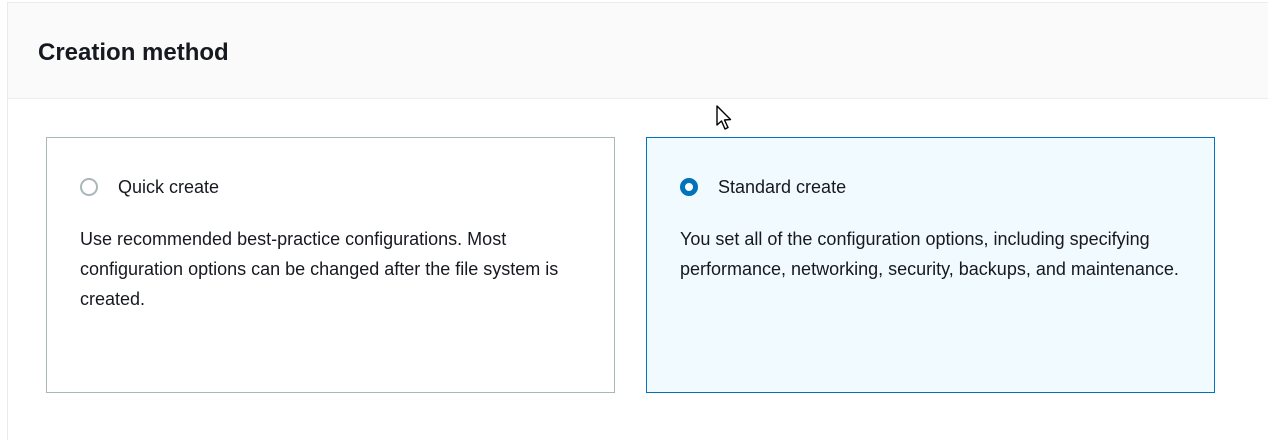 The image size is (1268, 440). Describe the element at coordinates (724, 117) in the screenshot. I see `mouse-pointer-icon` at that location.